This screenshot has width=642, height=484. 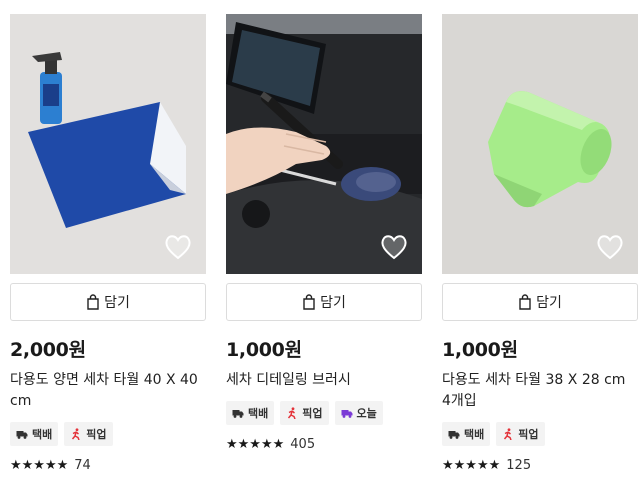 I want to click on today-delivery-icon, so click(x=346, y=414).